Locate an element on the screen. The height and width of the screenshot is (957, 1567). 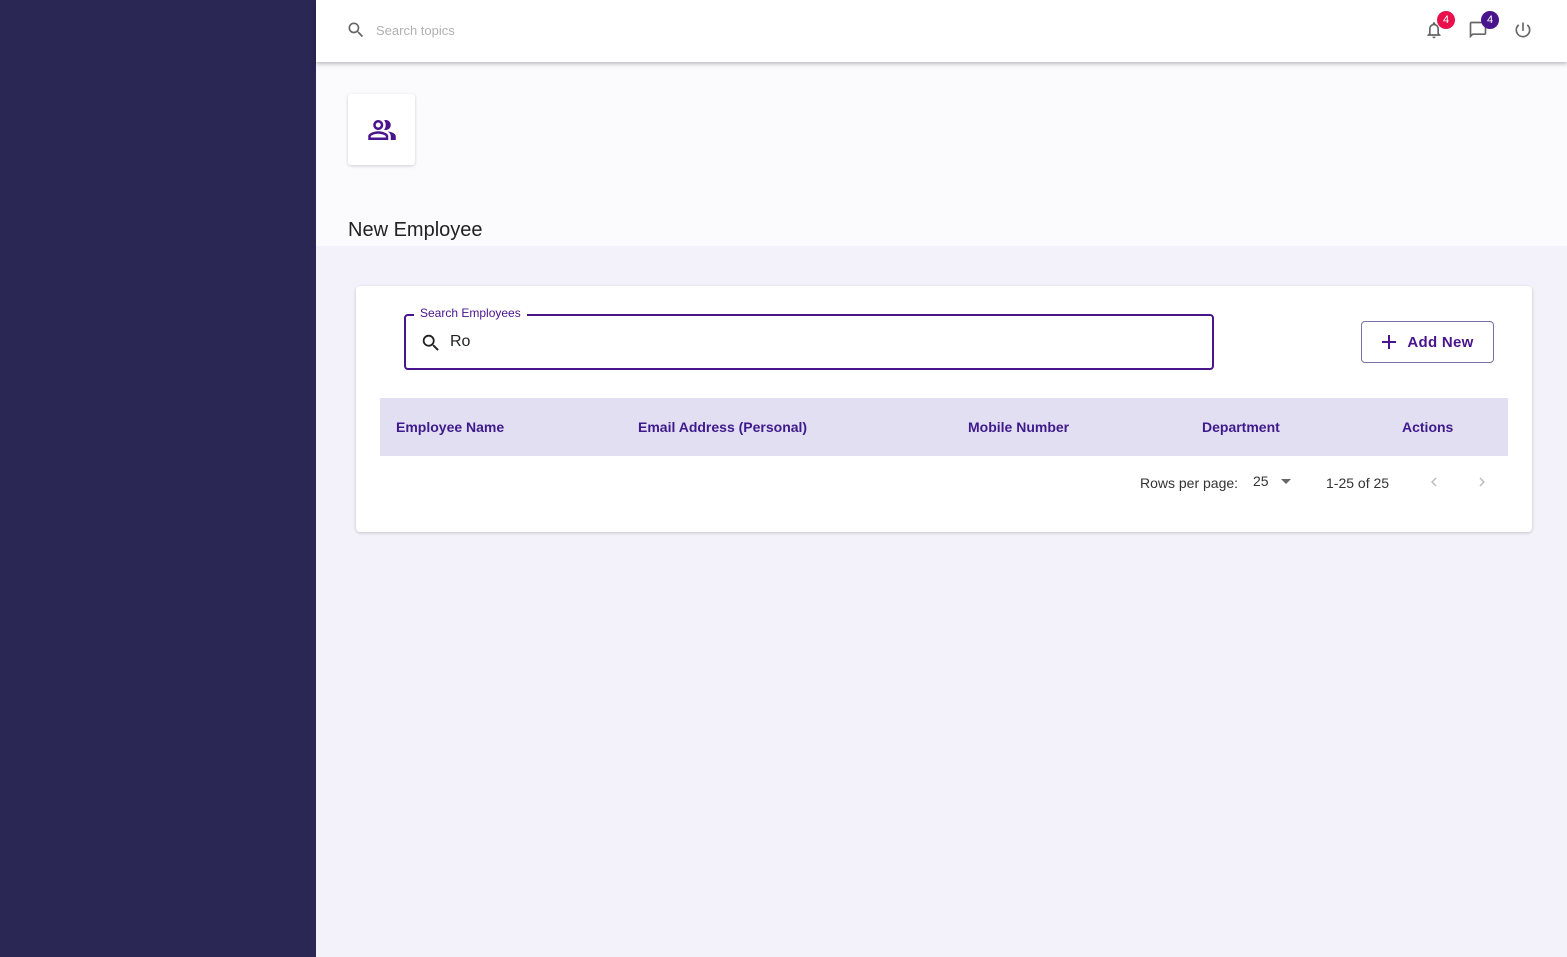
add-new-button: Add New is located at coordinates (1427, 342).